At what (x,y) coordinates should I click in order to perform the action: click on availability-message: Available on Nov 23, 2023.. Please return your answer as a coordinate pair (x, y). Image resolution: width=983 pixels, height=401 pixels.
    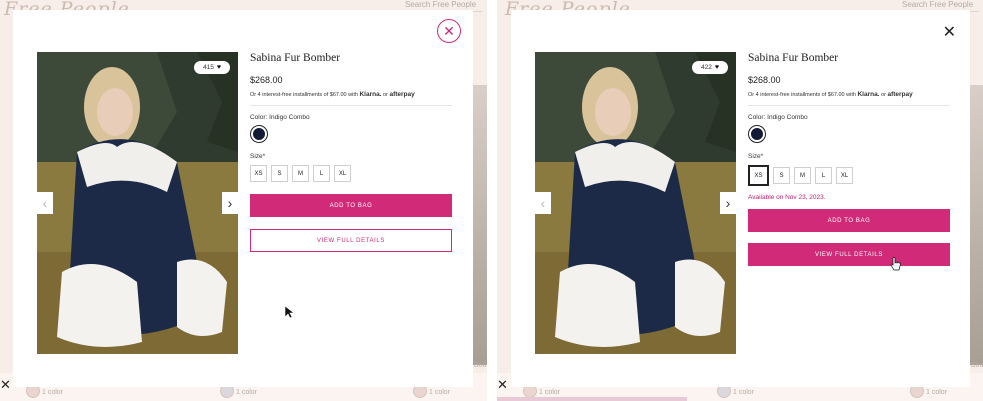
    Looking at the image, I should click on (787, 197).